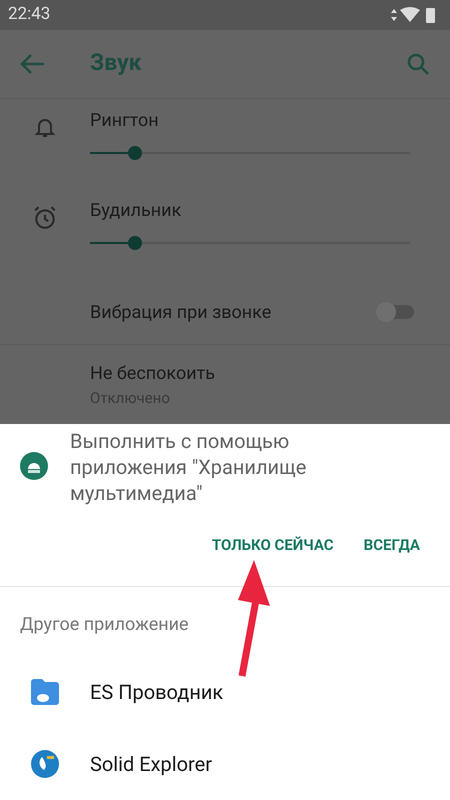  I want to click on setting-title: Не беспокоить, so click(153, 374).